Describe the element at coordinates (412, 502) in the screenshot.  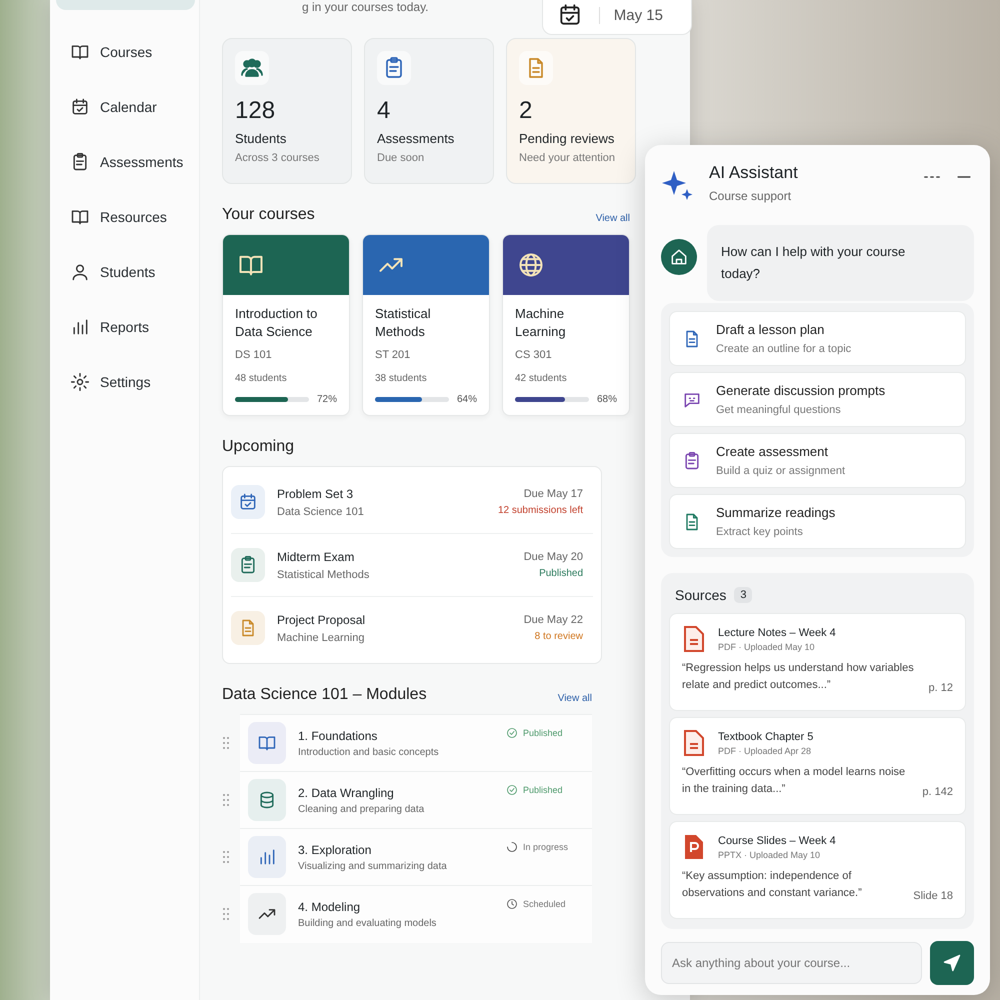
I see `upcoming-item: Problem Set 3 Data Science 101 Due May 17 12 submissions left` at that location.